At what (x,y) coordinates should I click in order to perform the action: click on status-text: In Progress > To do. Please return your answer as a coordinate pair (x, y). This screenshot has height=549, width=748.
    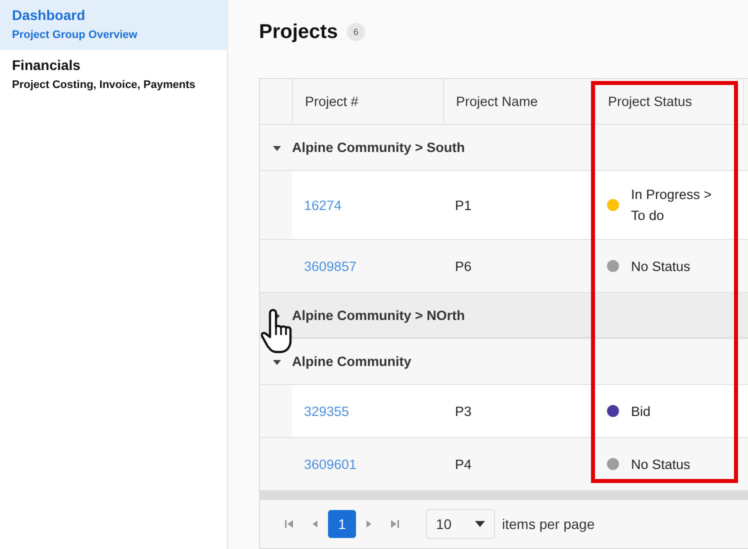
    Looking at the image, I should click on (672, 205).